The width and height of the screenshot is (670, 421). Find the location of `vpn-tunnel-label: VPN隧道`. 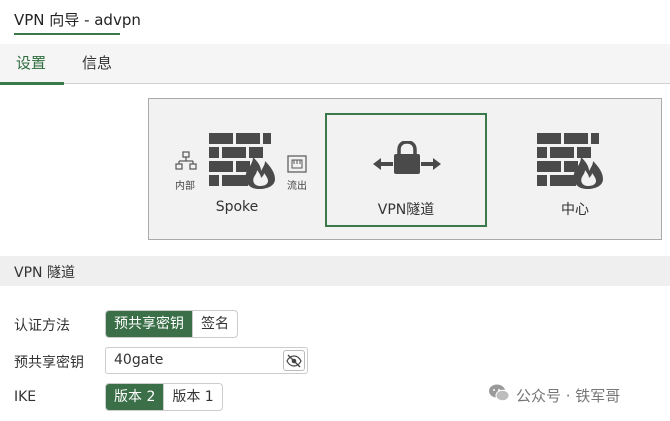

vpn-tunnel-label: VPN隧道 is located at coordinates (406, 210).